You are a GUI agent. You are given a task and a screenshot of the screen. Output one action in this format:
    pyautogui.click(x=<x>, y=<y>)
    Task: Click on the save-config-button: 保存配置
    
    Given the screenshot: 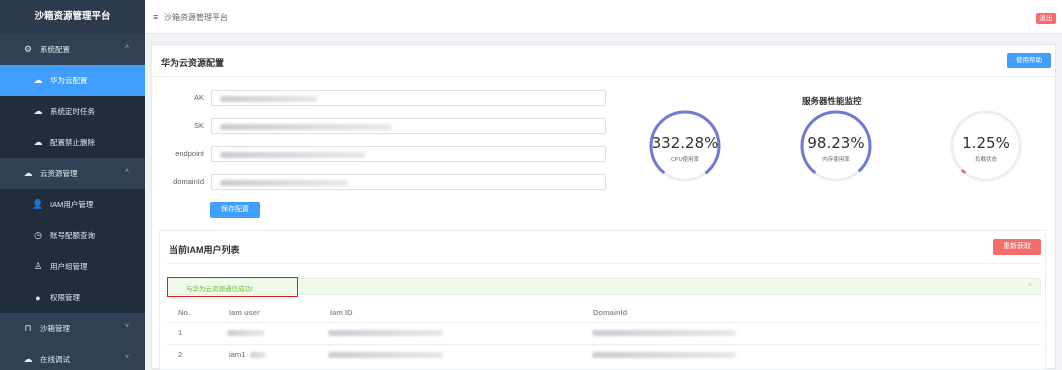 What is the action you would take?
    pyautogui.click(x=235, y=210)
    